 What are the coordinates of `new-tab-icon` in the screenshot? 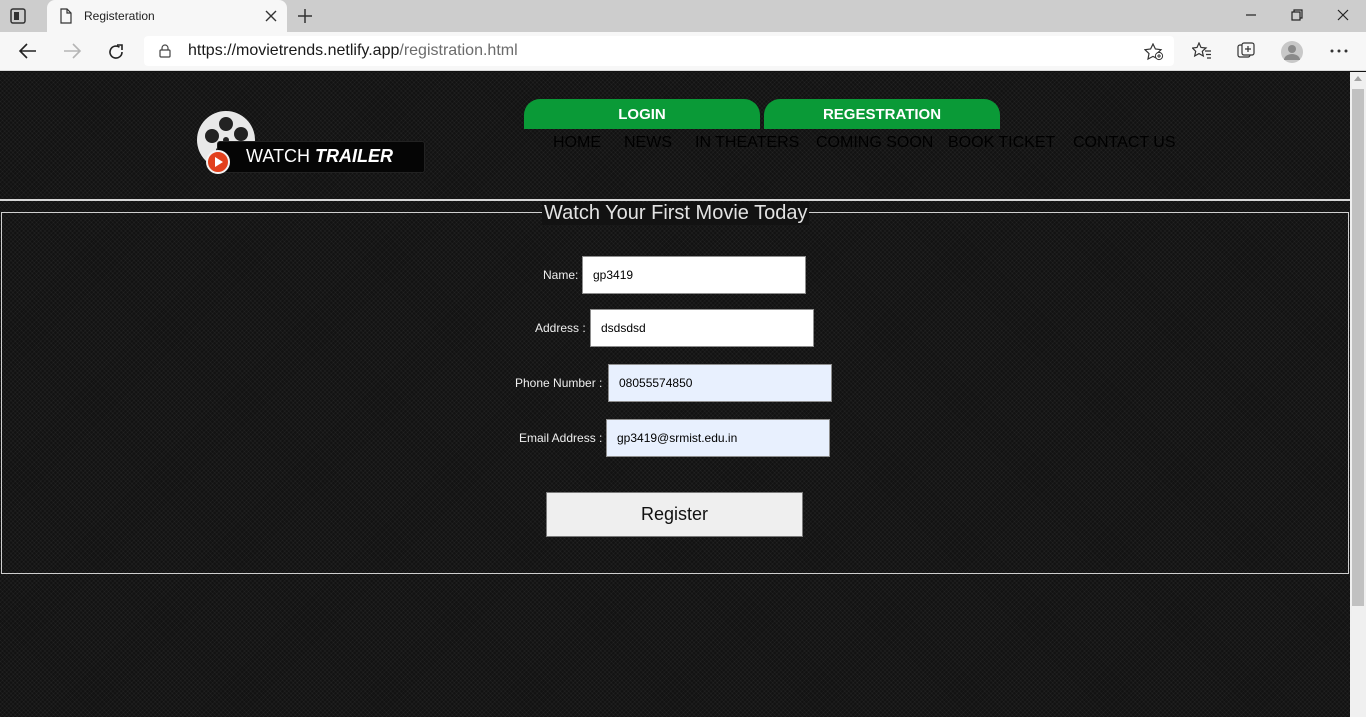 It's located at (305, 16).